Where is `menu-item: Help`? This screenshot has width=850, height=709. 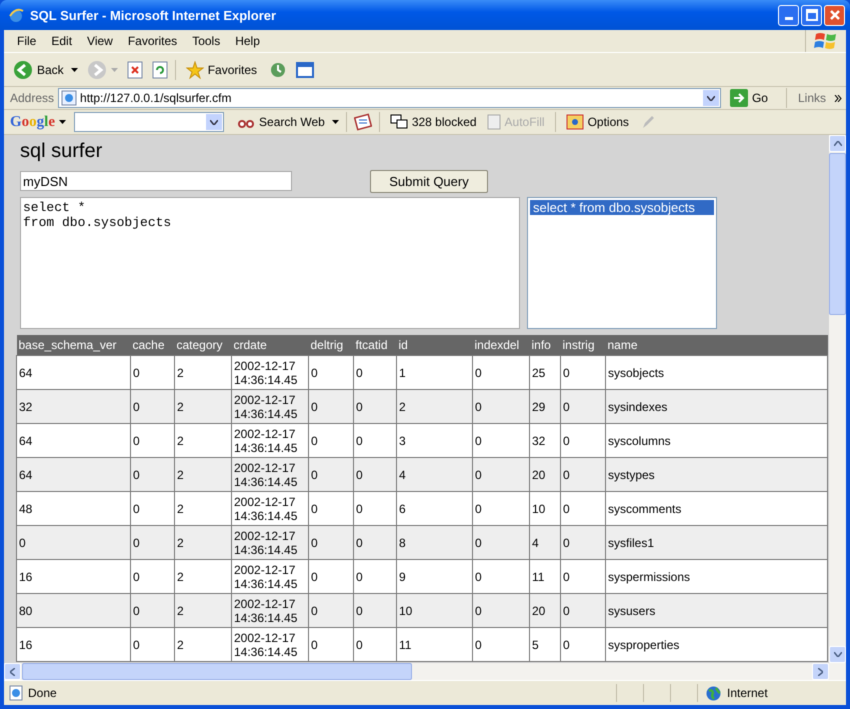
menu-item: Help is located at coordinates (248, 41).